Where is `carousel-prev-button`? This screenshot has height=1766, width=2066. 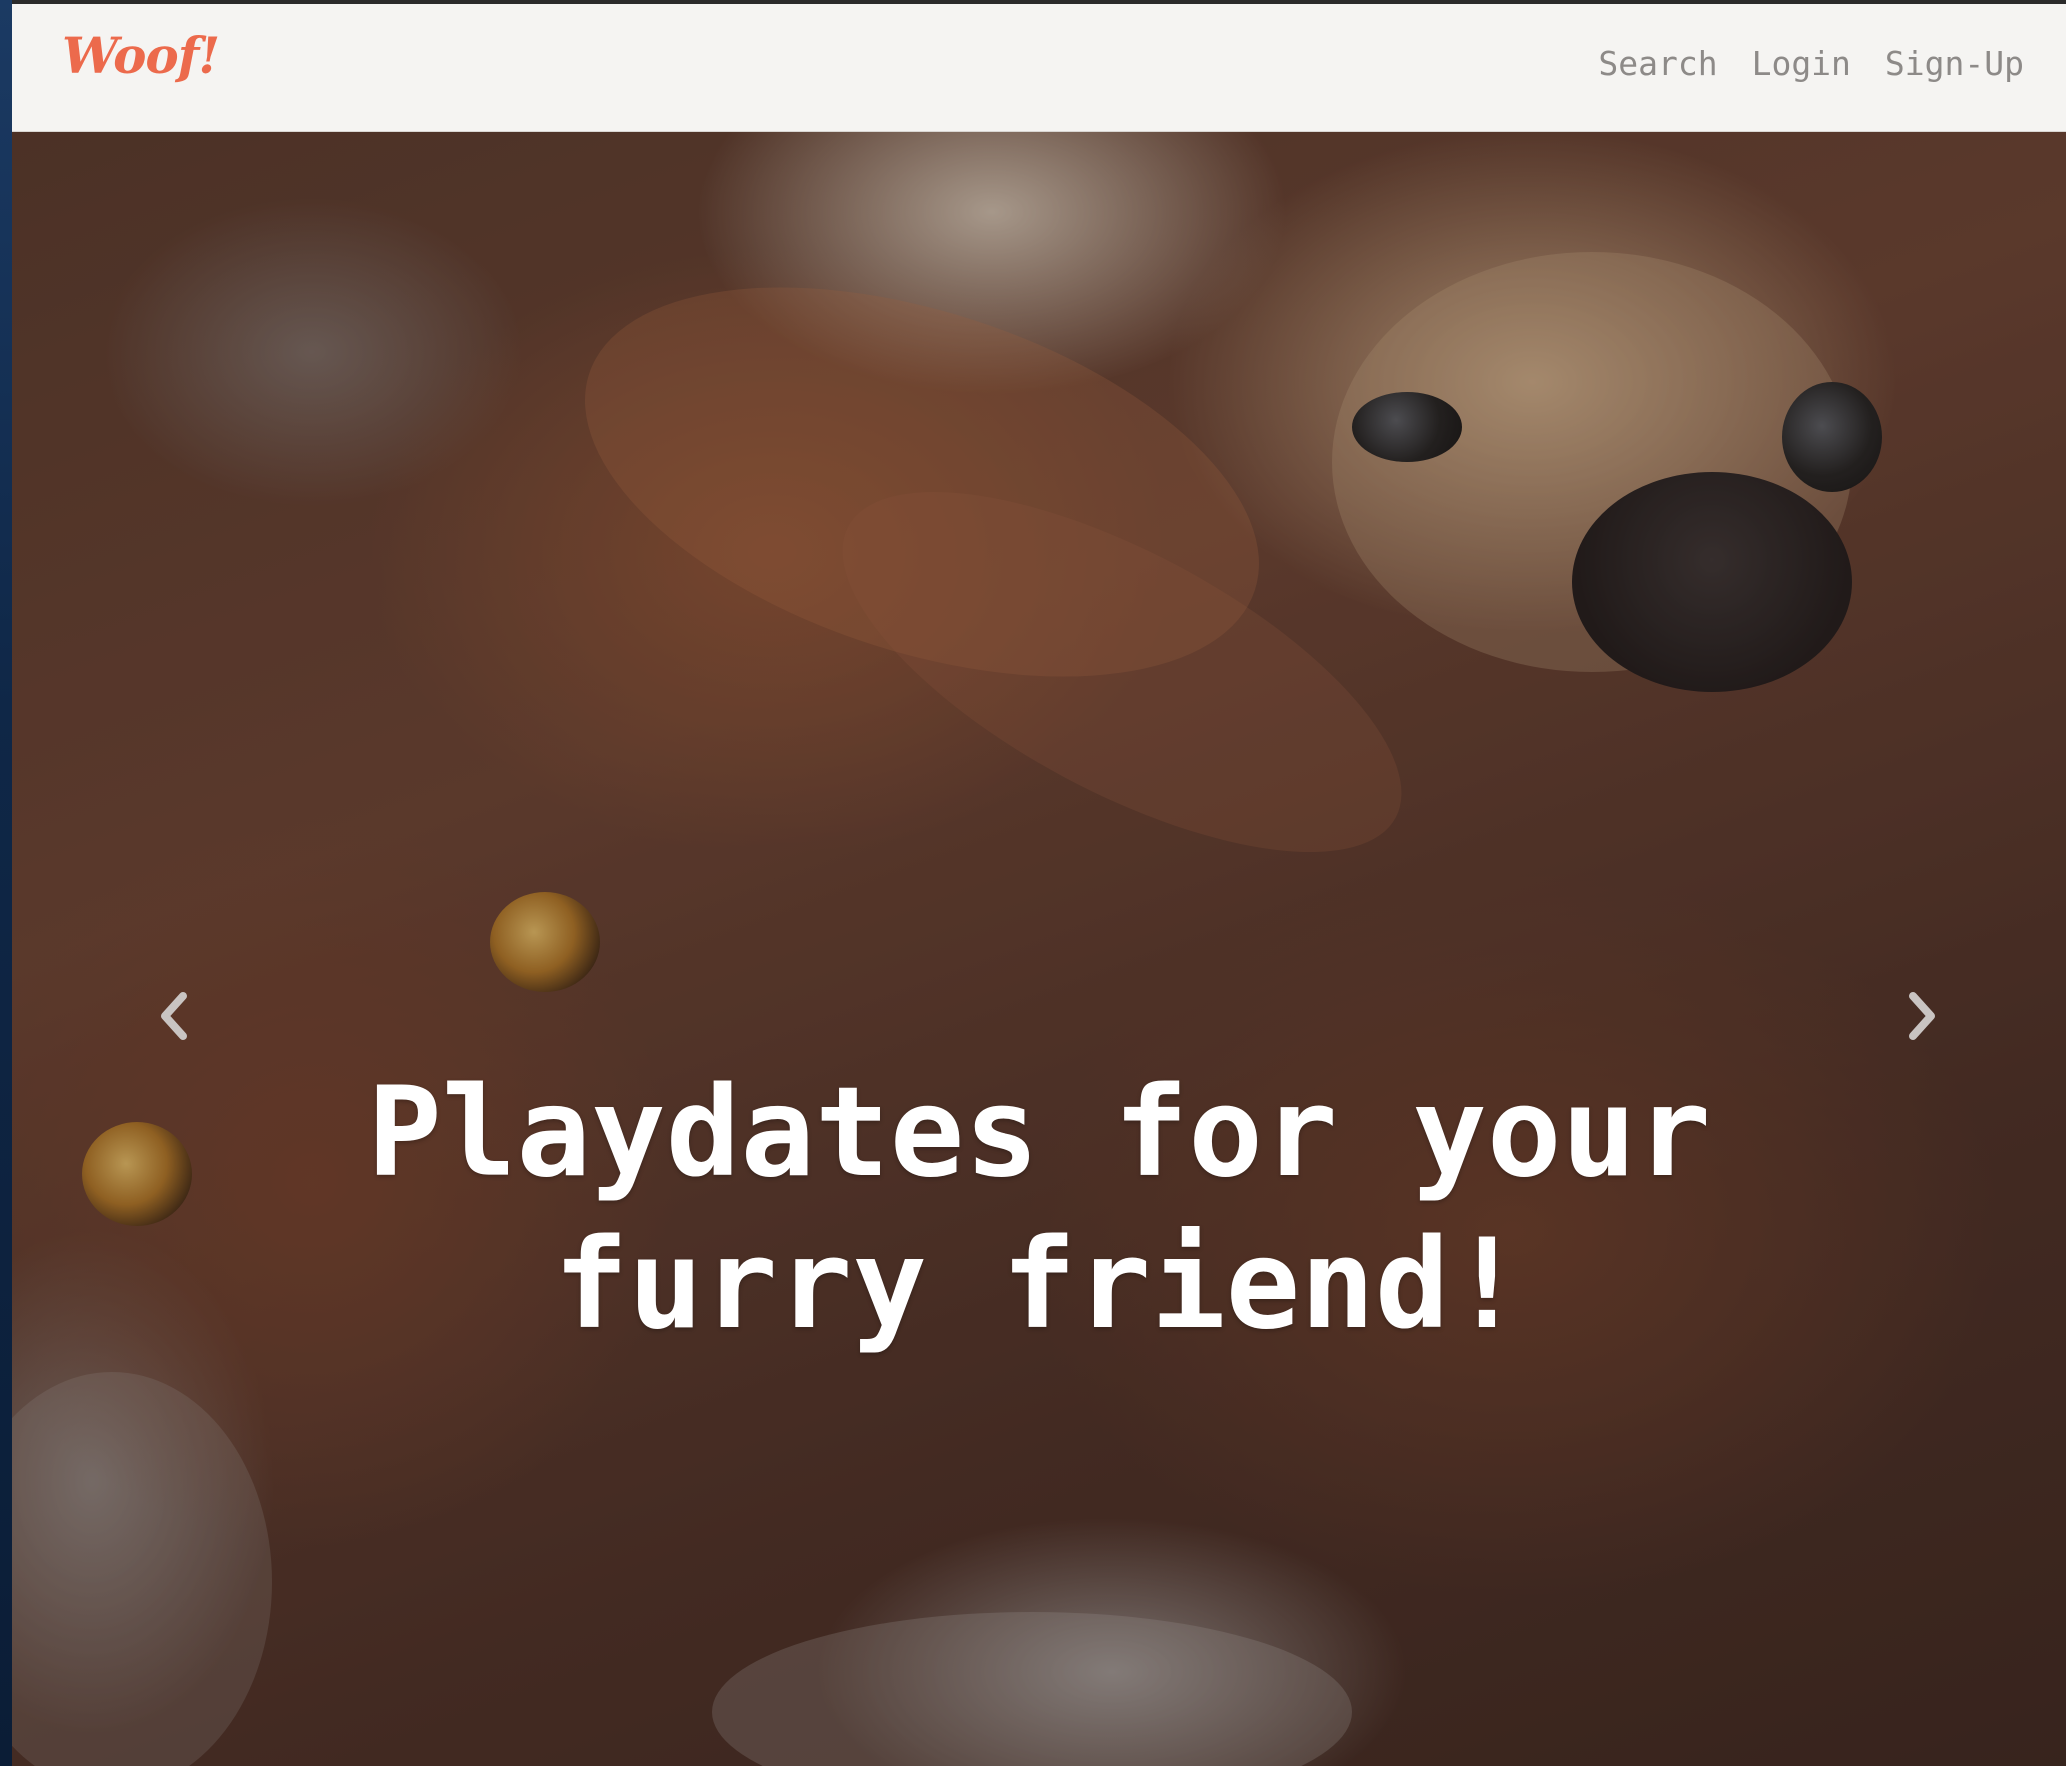 carousel-prev-button is located at coordinates (174, 1016).